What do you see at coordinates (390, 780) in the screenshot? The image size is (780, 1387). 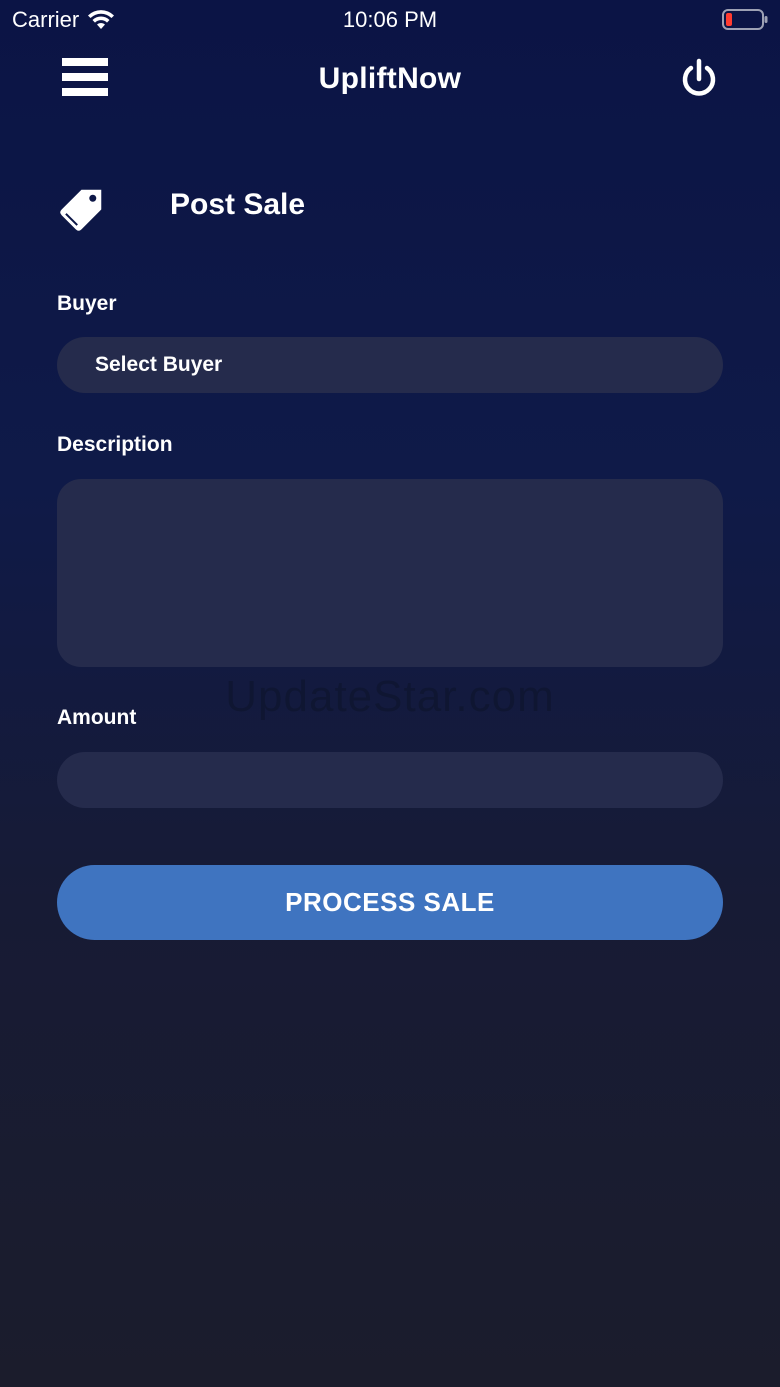 I see `amount-input` at bounding box center [390, 780].